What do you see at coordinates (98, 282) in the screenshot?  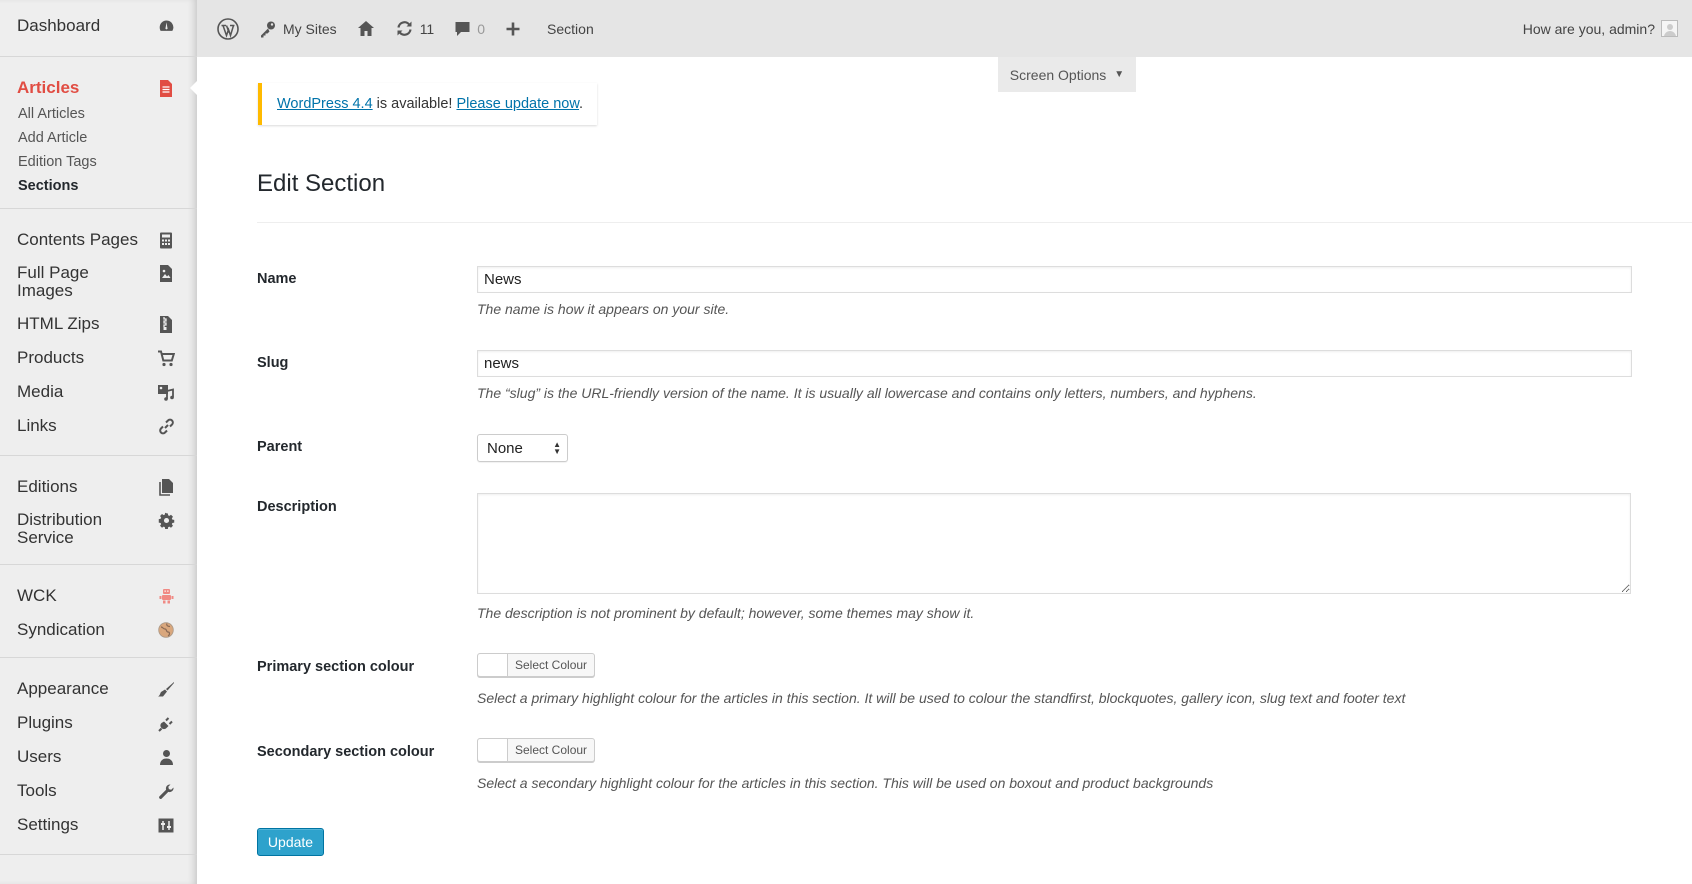 I see `sidebar-item-full-page-images: Full Page Images` at bounding box center [98, 282].